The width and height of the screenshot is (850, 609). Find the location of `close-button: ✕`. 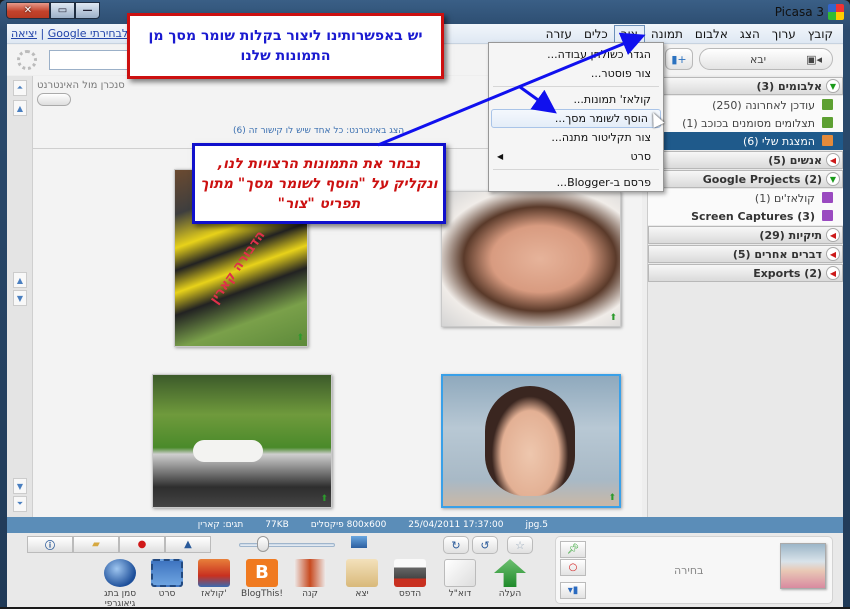

close-button: ✕ is located at coordinates (28, 10).